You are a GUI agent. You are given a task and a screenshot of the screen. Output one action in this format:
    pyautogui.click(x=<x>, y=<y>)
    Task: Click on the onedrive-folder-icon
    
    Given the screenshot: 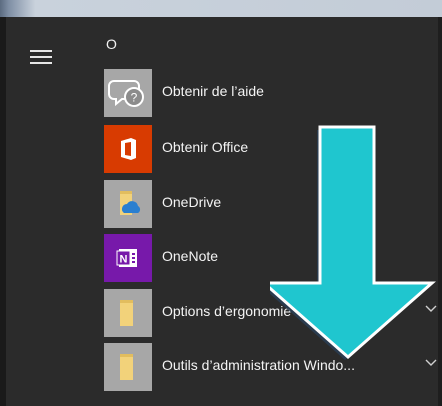 What is the action you would take?
    pyautogui.click(x=128, y=204)
    